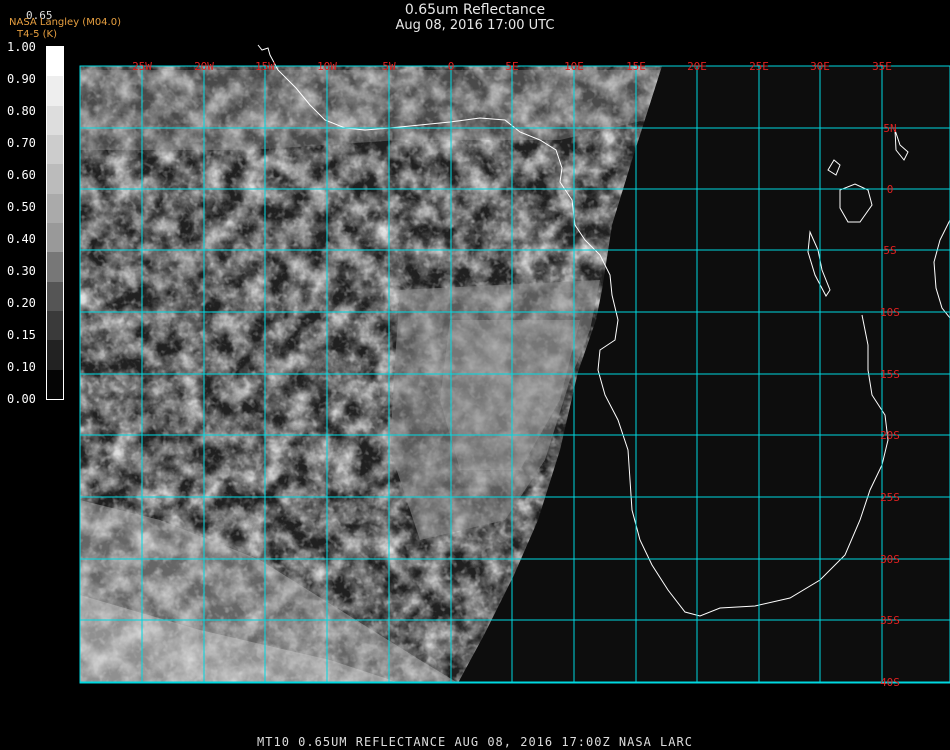  I want to click on colorbar-label: 0.70, so click(21, 143).